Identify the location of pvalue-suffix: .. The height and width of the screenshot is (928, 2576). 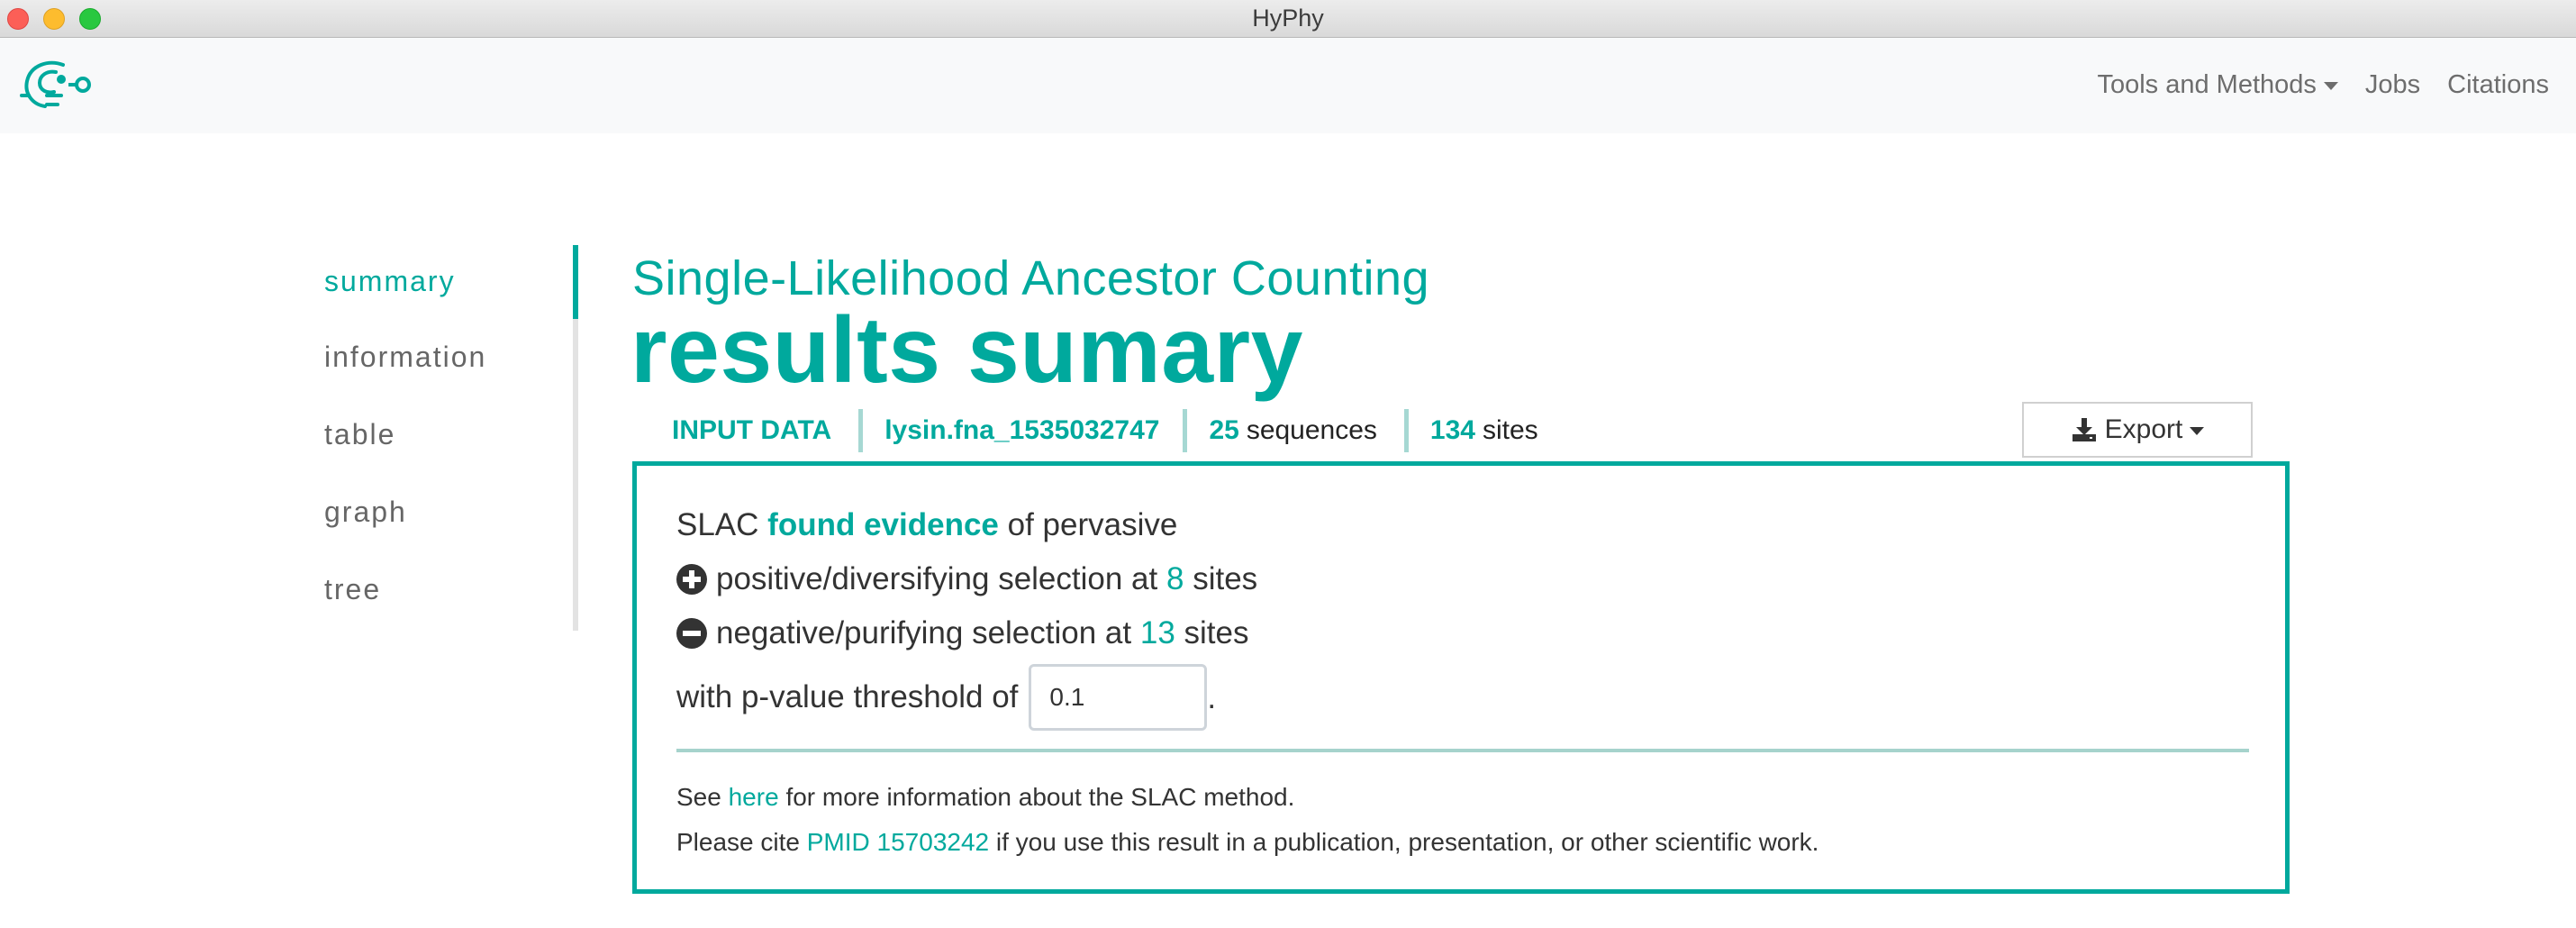
(1212, 697).